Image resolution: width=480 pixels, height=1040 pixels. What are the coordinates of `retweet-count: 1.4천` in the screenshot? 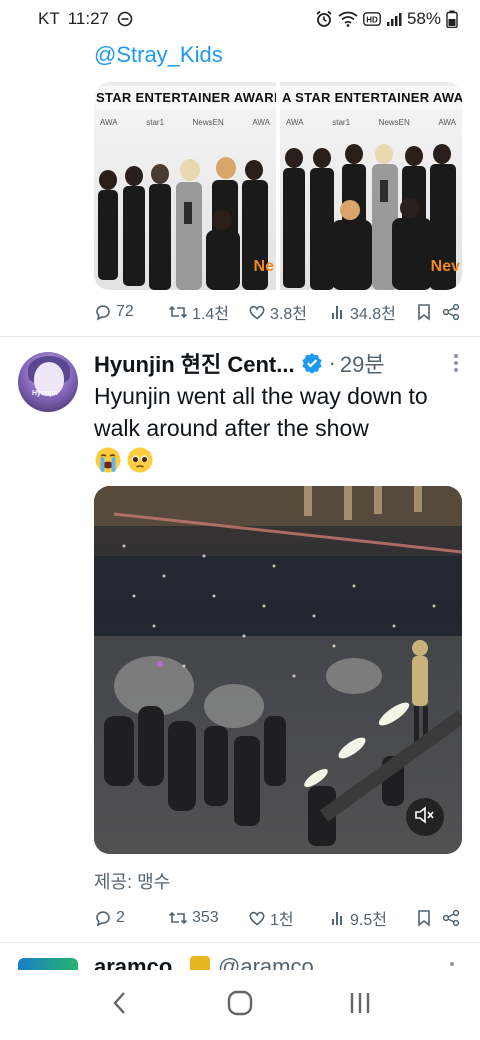 It's located at (210, 314).